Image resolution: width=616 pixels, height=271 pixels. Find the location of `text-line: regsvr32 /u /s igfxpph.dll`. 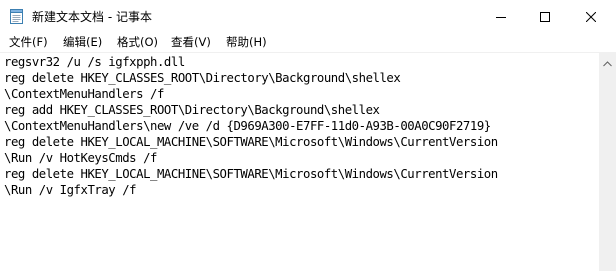

text-line: regsvr32 /u /s igfxpph.dll is located at coordinates (94, 62).